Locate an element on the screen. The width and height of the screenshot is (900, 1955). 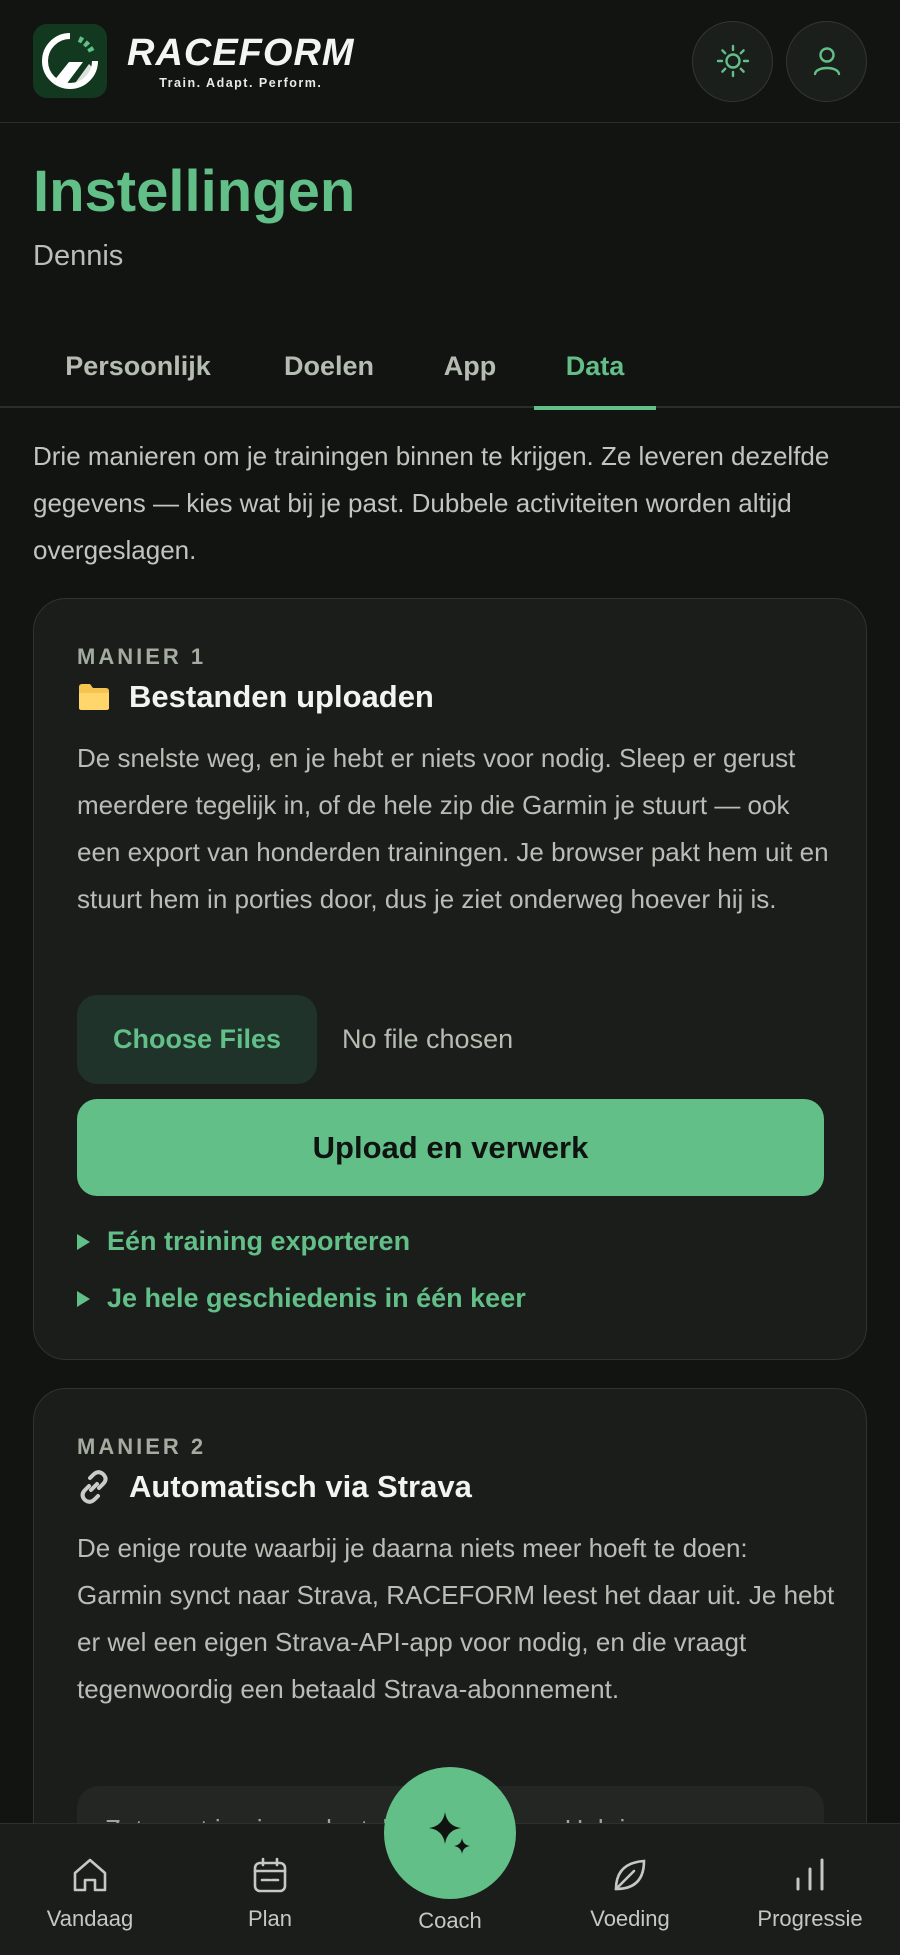
sparkle-icon is located at coordinates (449, 1833).